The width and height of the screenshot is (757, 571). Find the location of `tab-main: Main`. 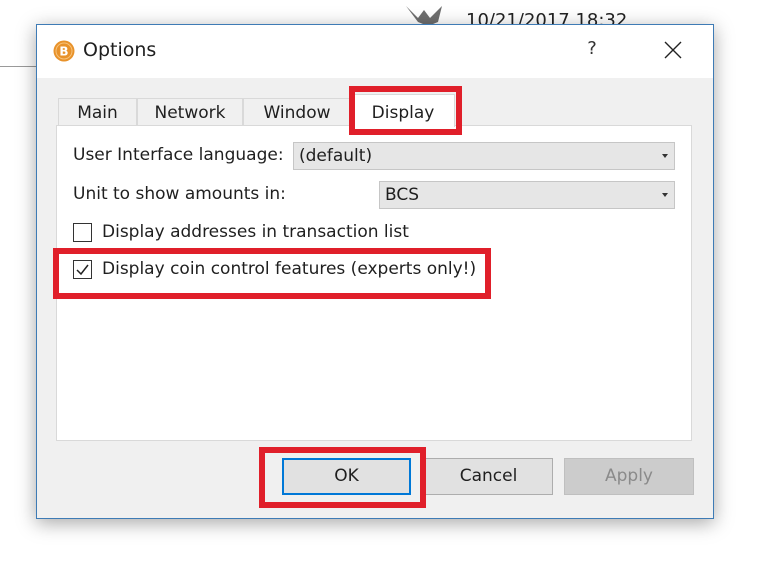

tab-main: Main is located at coordinates (97, 112).